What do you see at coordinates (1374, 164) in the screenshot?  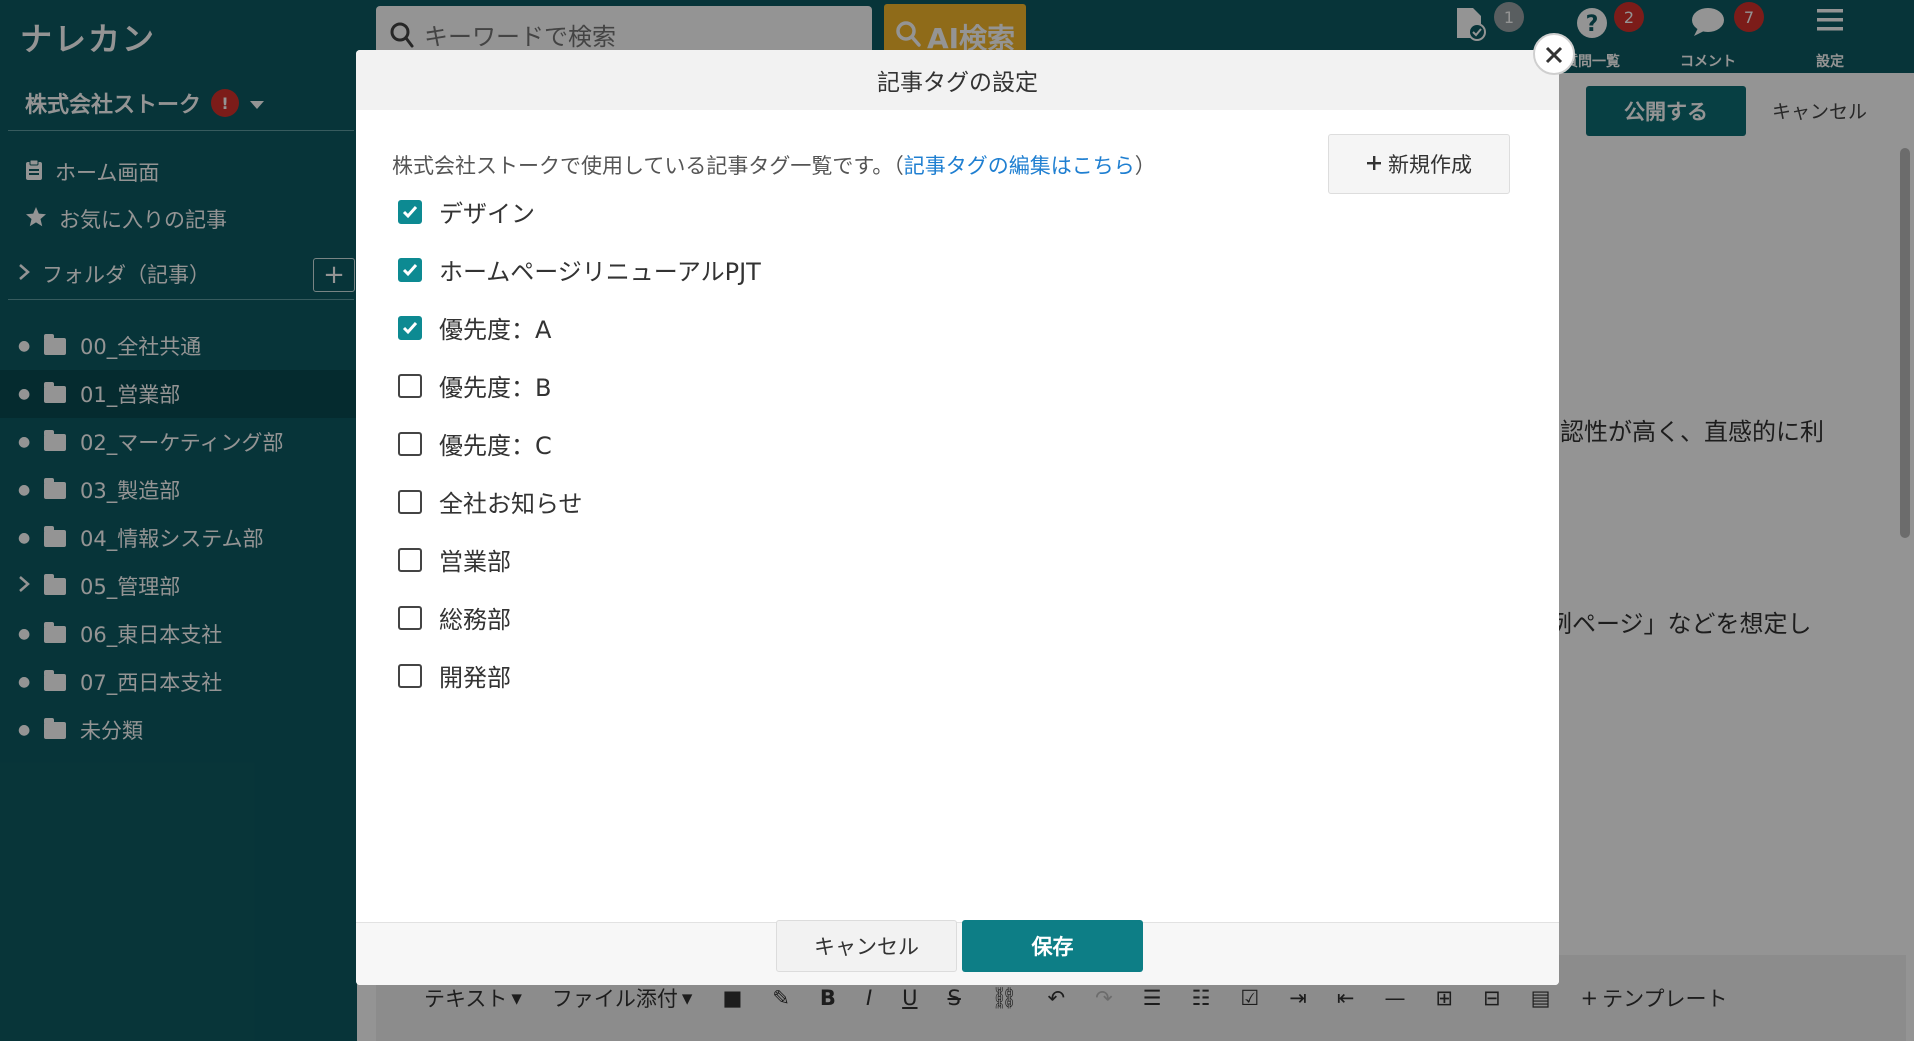 I see `plus-icon` at bounding box center [1374, 164].